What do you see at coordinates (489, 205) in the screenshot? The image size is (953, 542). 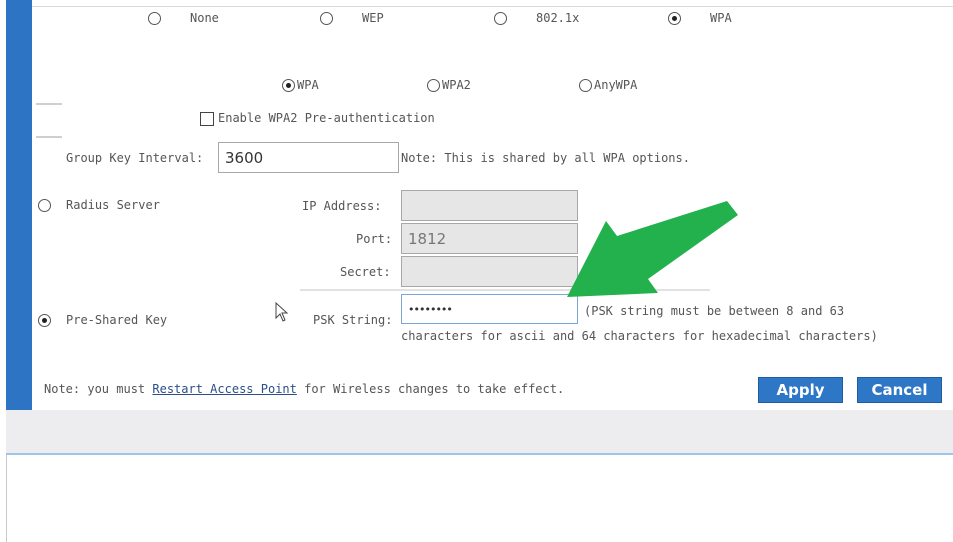 I see `ip-address-input` at bounding box center [489, 205].